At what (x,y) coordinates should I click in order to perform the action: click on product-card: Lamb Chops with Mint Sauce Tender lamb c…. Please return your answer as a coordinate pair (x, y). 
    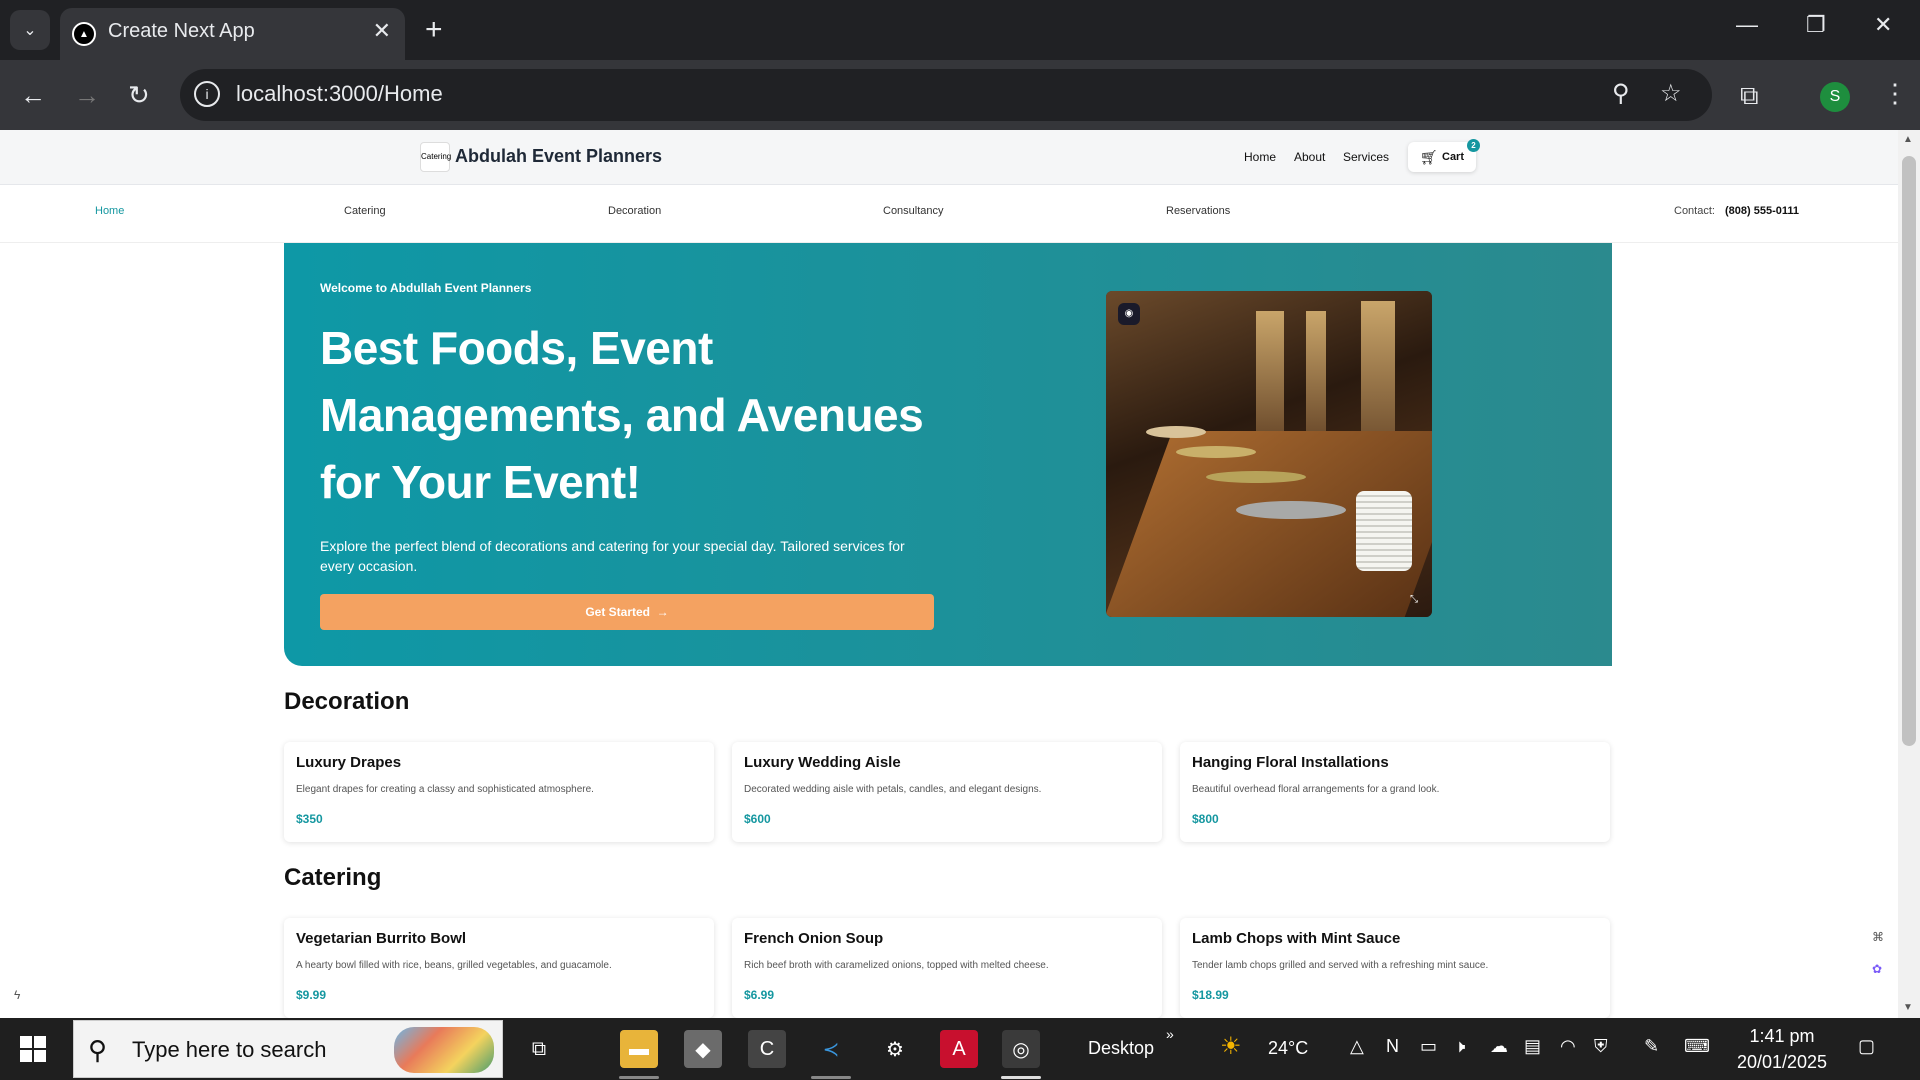
    Looking at the image, I should click on (1395, 968).